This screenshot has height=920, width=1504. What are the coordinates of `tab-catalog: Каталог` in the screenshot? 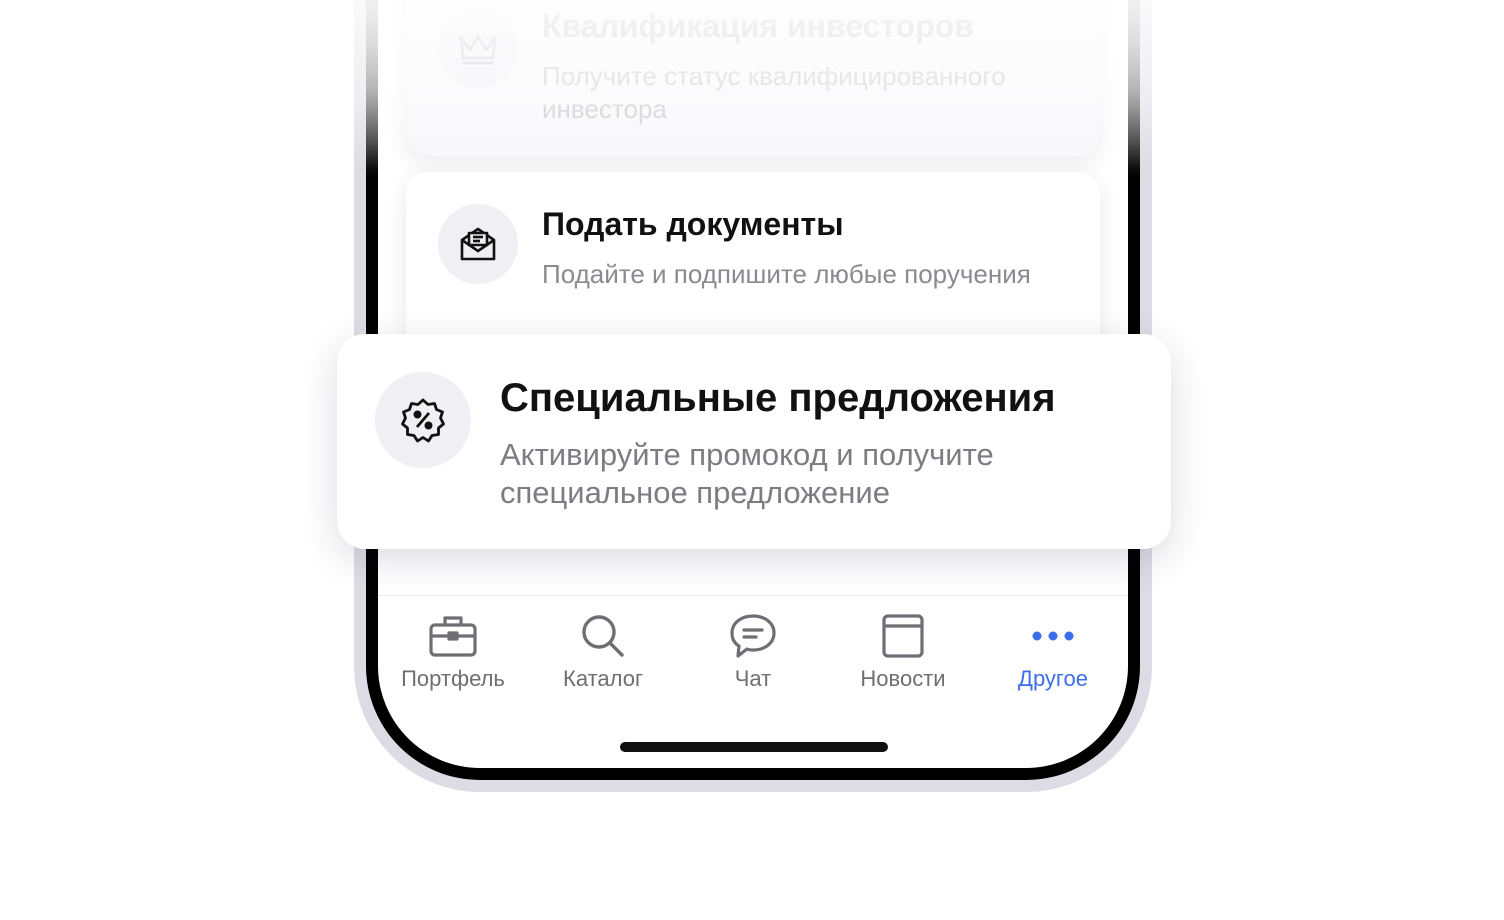 It's located at (603, 650).